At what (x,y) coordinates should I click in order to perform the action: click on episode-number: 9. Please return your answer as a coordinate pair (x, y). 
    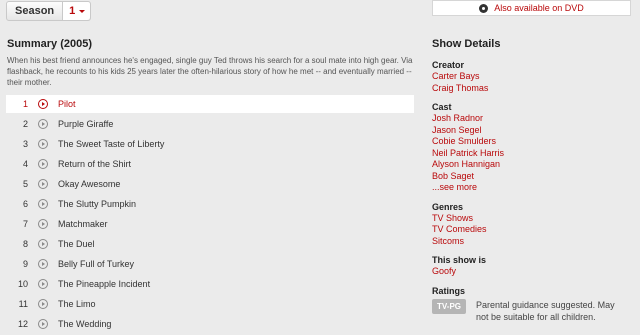
    Looking at the image, I should click on (25, 264).